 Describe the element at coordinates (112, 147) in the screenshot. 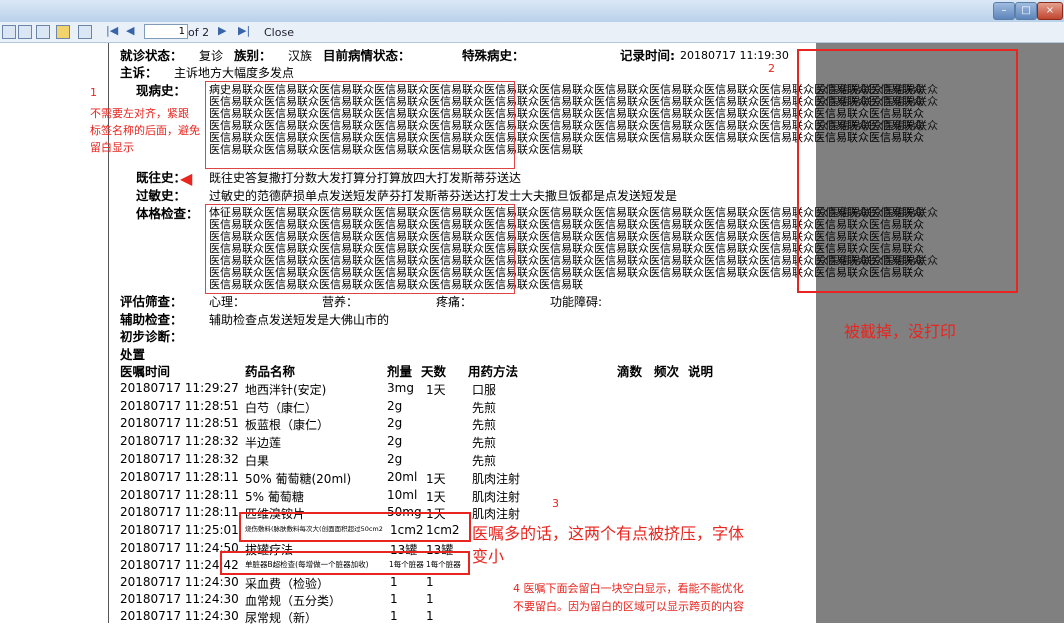

I see `annotation-text-1: 留白显示` at that location.